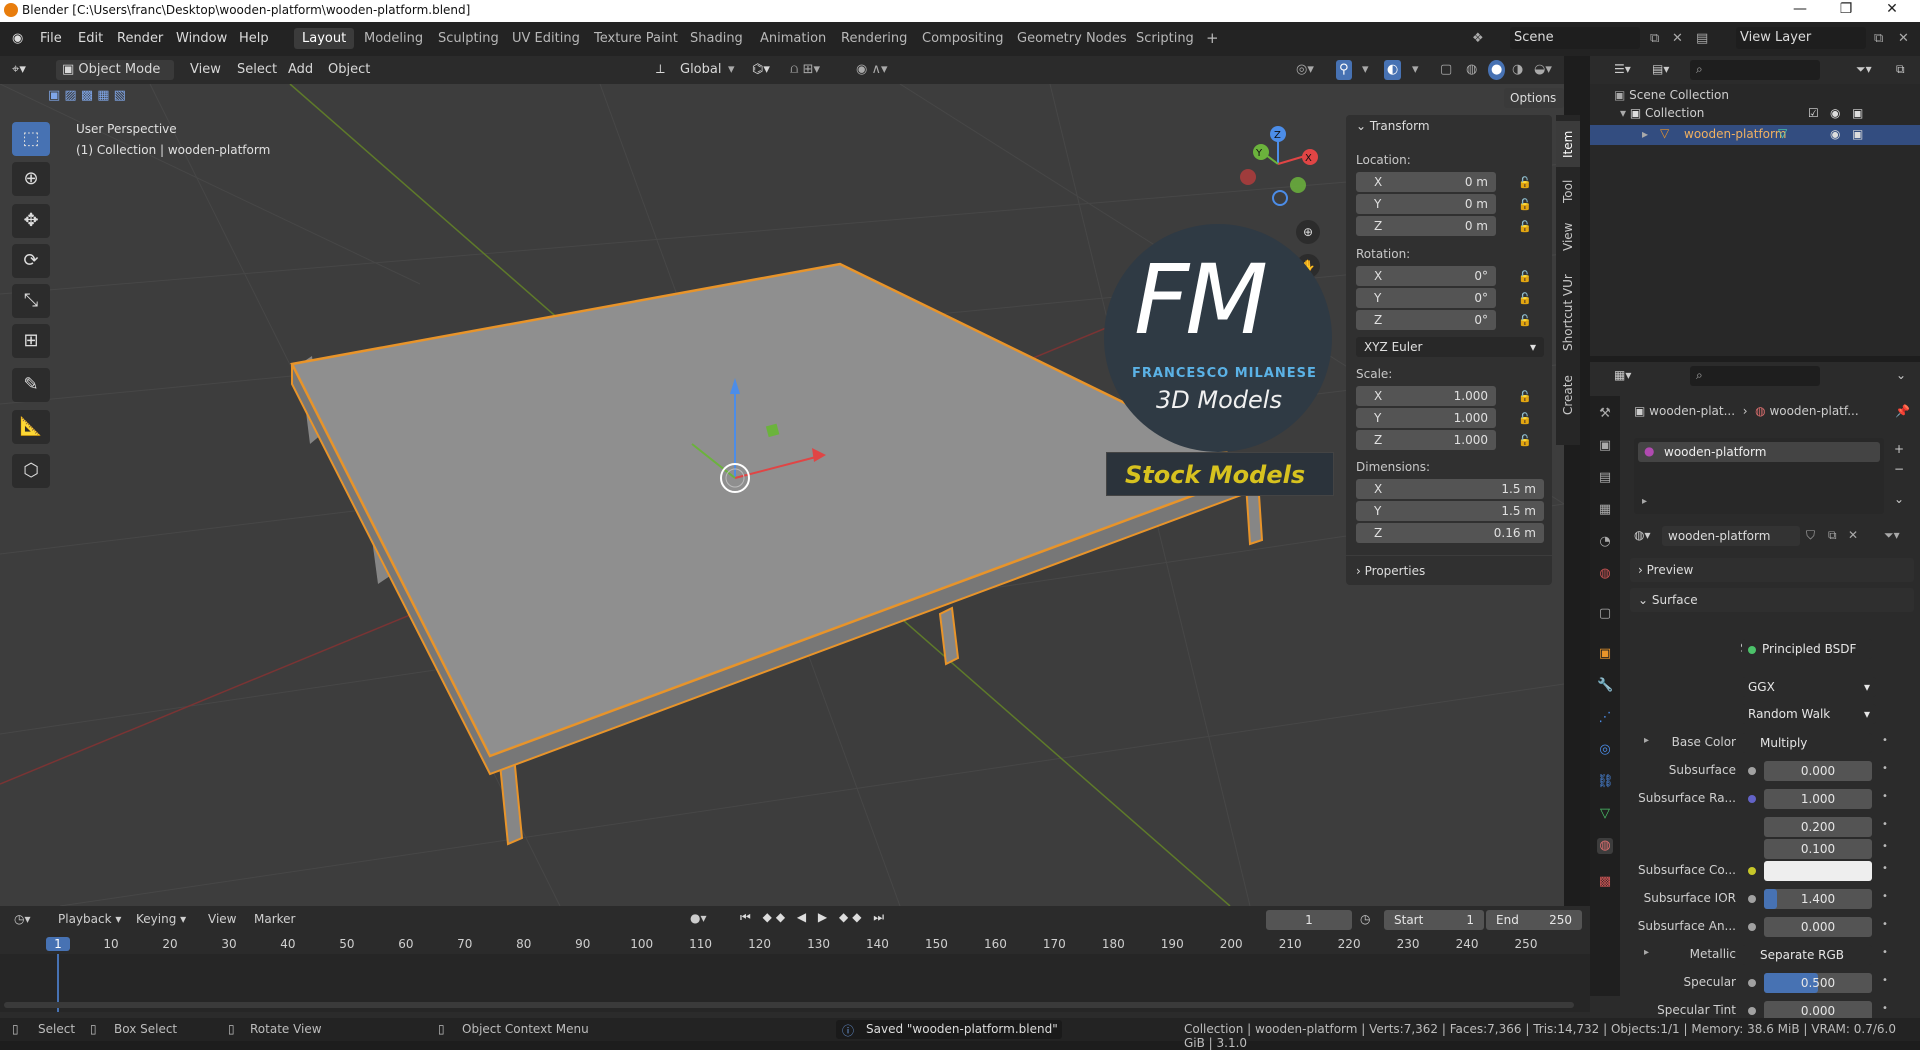  What do you see at coordinates (115, 78) in the screenshot?
I see `mode-selector: ▣ Object Mode ▾` at bounding box center [115, 78].